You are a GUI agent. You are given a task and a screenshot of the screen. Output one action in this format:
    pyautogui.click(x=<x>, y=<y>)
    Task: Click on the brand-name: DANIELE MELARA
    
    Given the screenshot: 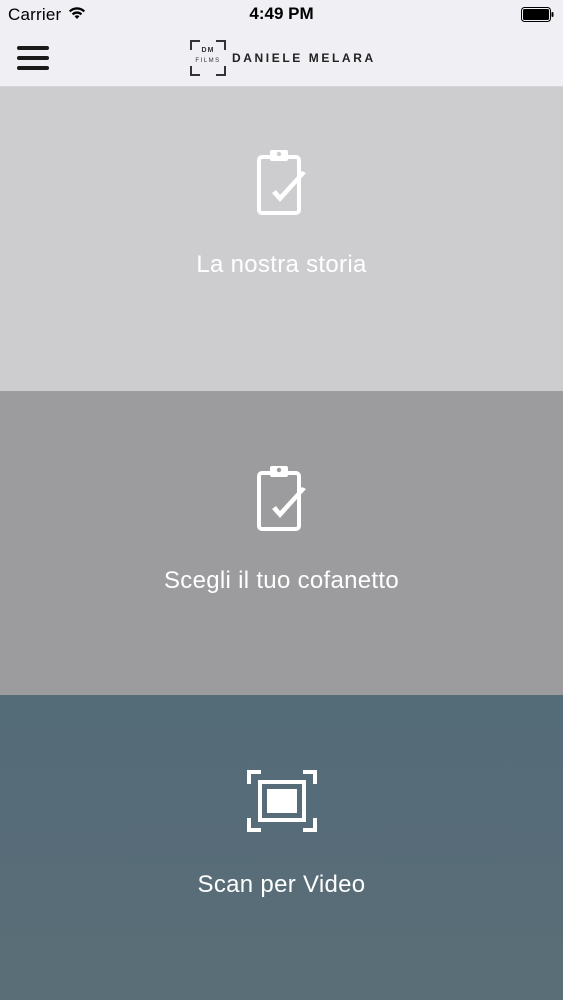 What is the action you would take?
    pyautogui.click(x=304, y=58)
    